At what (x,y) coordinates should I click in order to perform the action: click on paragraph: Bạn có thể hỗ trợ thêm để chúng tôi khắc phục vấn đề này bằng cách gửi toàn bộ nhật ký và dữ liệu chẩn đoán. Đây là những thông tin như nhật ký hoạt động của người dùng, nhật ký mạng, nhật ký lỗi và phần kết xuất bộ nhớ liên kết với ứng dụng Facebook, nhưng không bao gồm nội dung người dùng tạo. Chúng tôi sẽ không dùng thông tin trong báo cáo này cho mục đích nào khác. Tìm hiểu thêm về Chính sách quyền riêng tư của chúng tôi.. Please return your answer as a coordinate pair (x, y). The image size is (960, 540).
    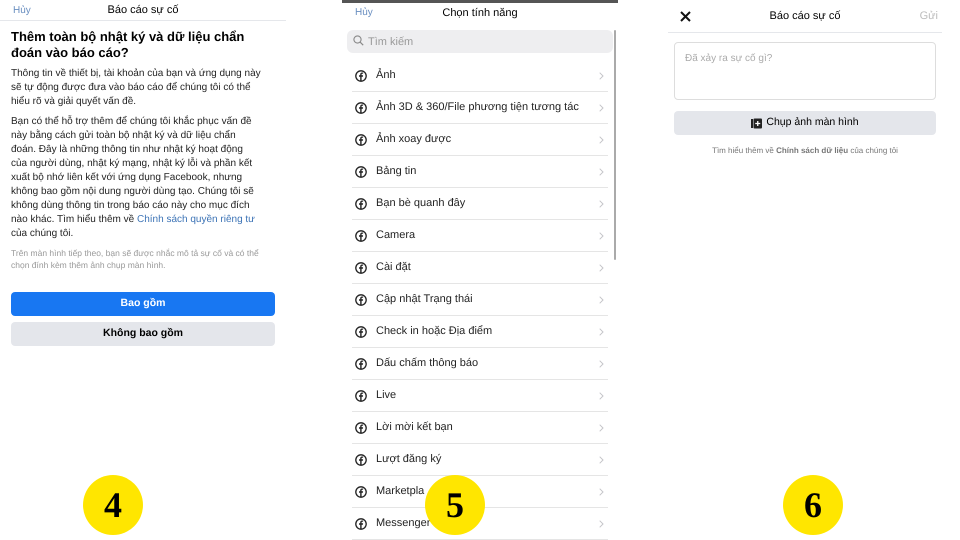
    Looking at the image, I should click on (133, 178).